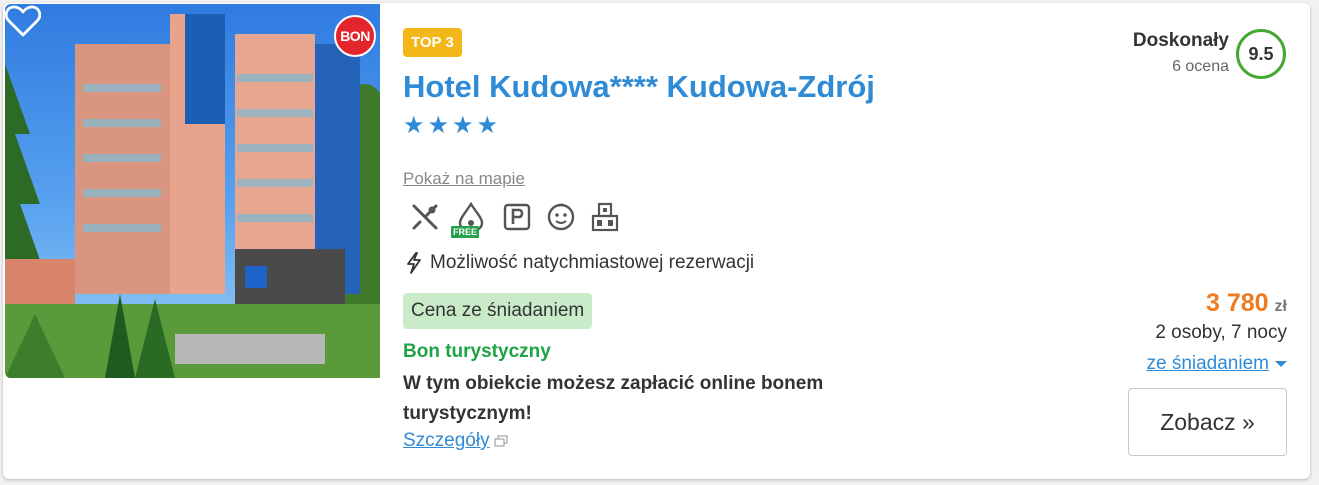 The width and height of the screenshot is (1319, 485). What do you see at coordinates (1221, 332) in the screenshot?
I see `occupancy: 2 osoby, 7 nocy` at bounding box center [1221, 332].